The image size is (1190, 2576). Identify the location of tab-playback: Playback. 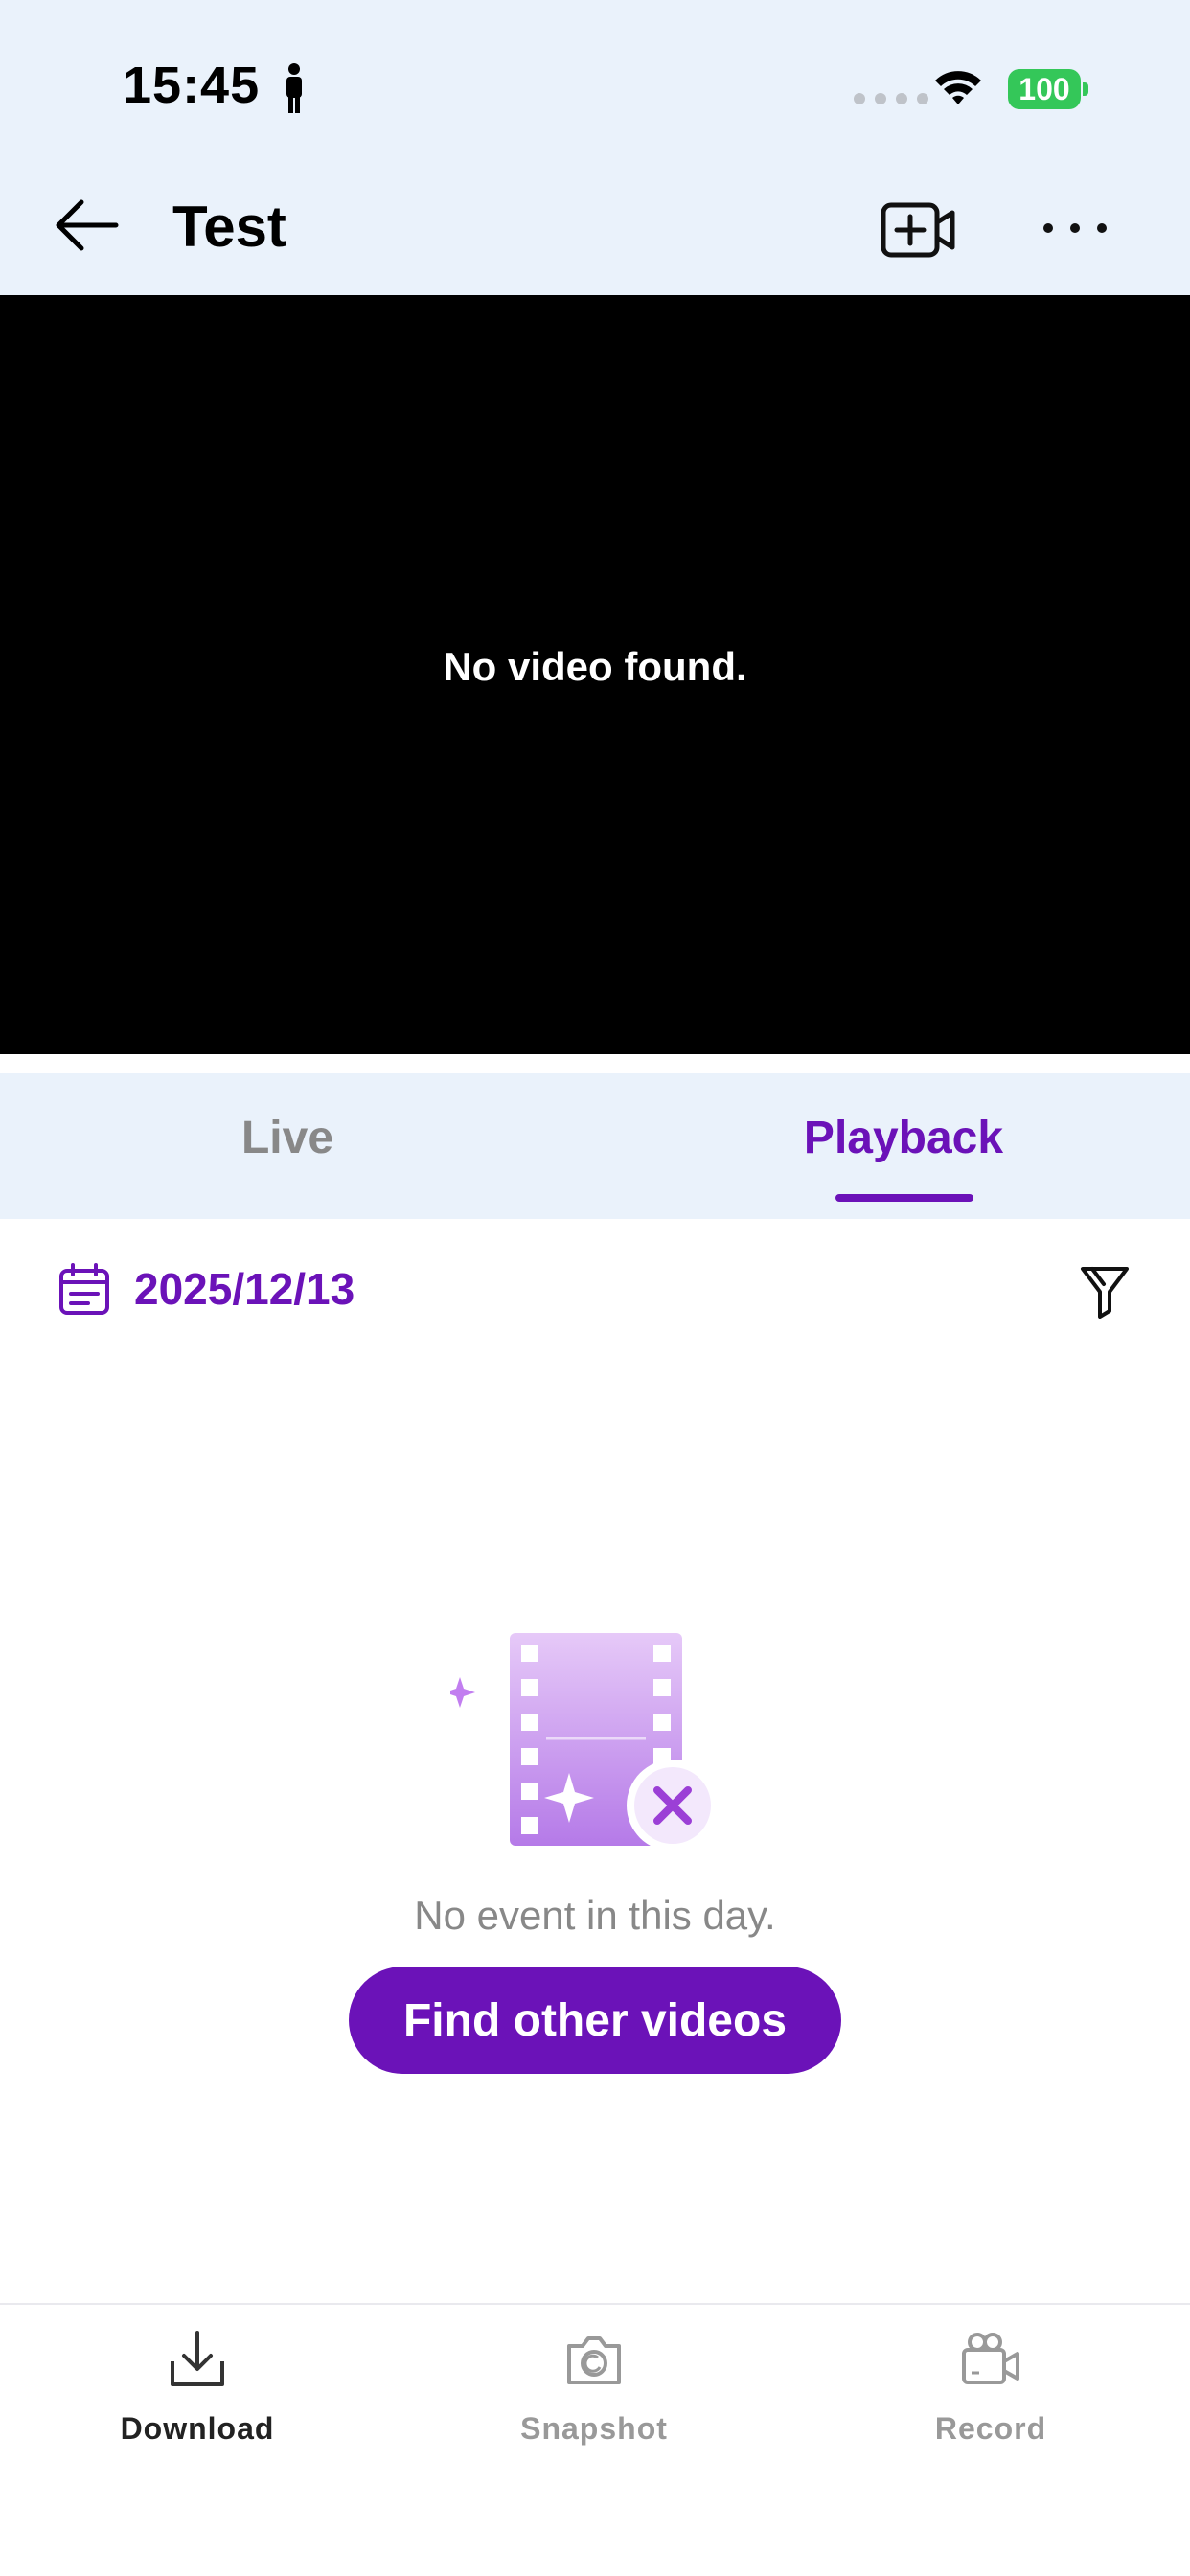
(904, 1138).